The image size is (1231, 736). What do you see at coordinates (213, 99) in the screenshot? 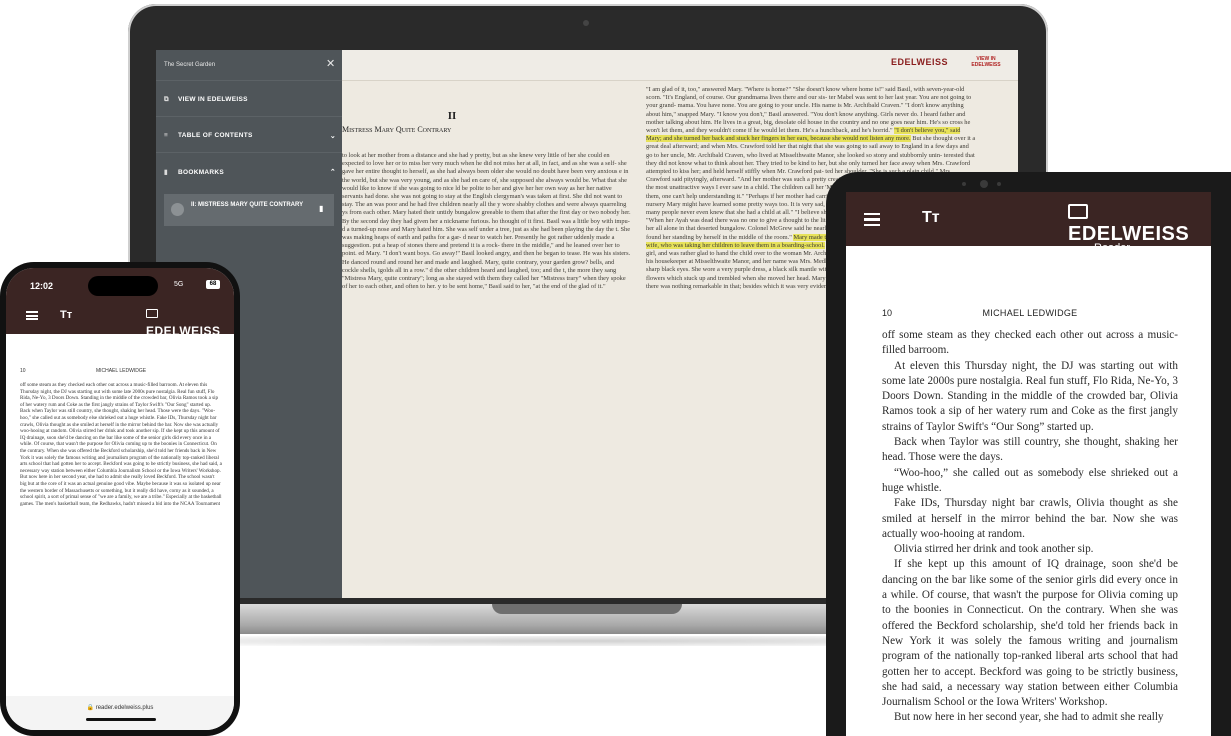
I see `sidebar-item-label: VIEW IN EDELWEISS` at bounding box center [213, 99].